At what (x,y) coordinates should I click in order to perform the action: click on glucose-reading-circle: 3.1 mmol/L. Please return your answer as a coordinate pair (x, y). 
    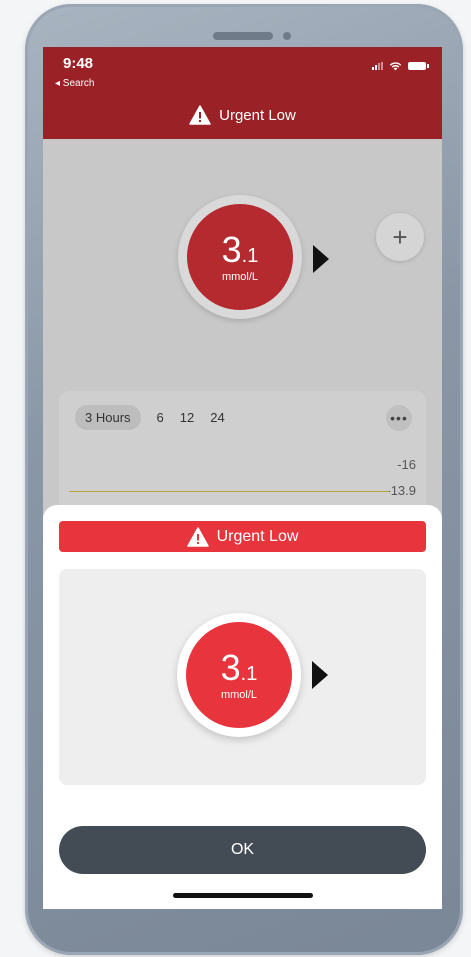
    Looking at the image, I should click on (240, 257).